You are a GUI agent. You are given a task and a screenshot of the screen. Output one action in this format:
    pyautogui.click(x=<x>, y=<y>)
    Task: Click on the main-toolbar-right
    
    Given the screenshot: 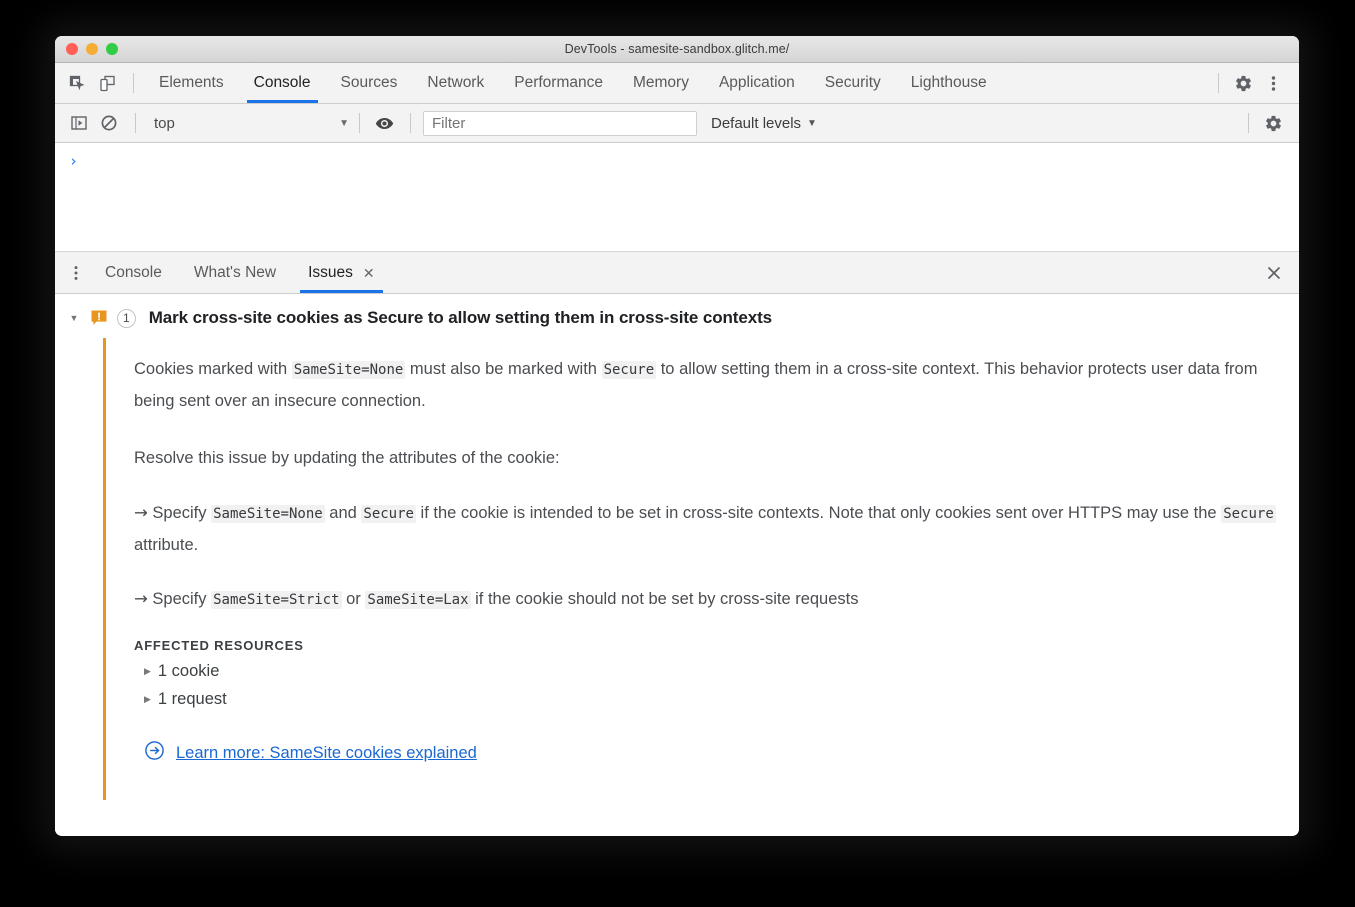 What is the action you would take?
    pyautogui.click(x=1253, y=83)
    